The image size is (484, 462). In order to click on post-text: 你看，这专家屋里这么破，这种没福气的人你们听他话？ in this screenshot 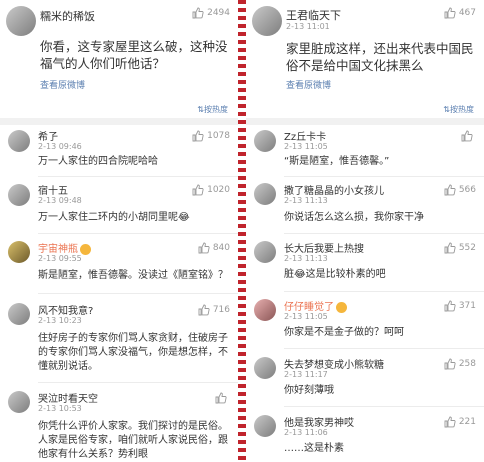, I will do `click(134, 55)`.